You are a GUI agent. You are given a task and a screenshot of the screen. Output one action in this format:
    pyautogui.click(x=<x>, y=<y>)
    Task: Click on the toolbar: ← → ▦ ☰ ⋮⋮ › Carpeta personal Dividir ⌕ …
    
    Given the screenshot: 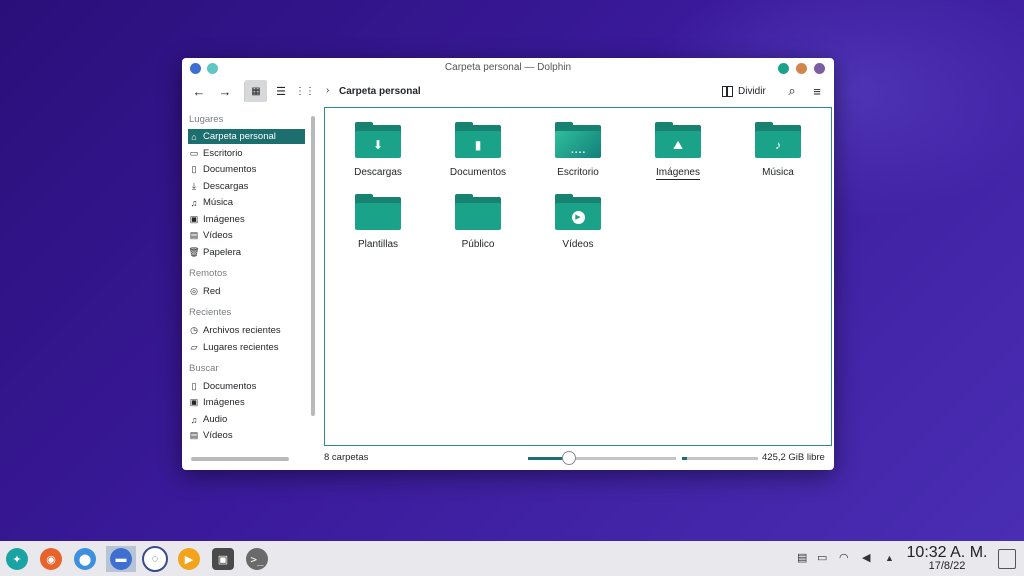 What is the action you would take?
    pyautogui.click(x=508, y=92)
    